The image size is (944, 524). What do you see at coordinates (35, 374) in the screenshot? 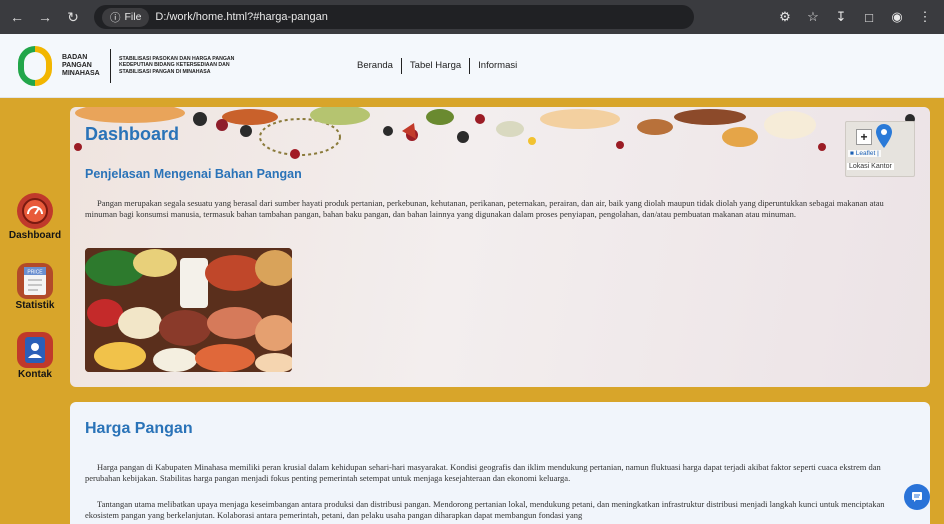
I see `sidebar-item-label: Kontak` at bounding box center [35, 374].